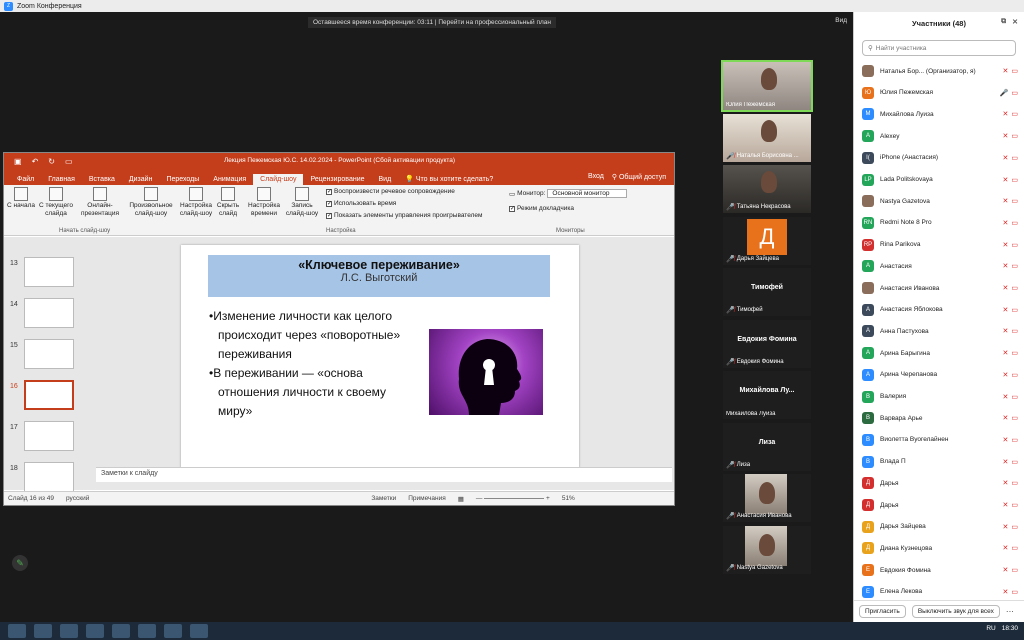 Image resolution: width=1024 pixels, height=640 pixels. Describe the element at coordinates (95, 631) in the screenshot. I see `media-icon` at that location.